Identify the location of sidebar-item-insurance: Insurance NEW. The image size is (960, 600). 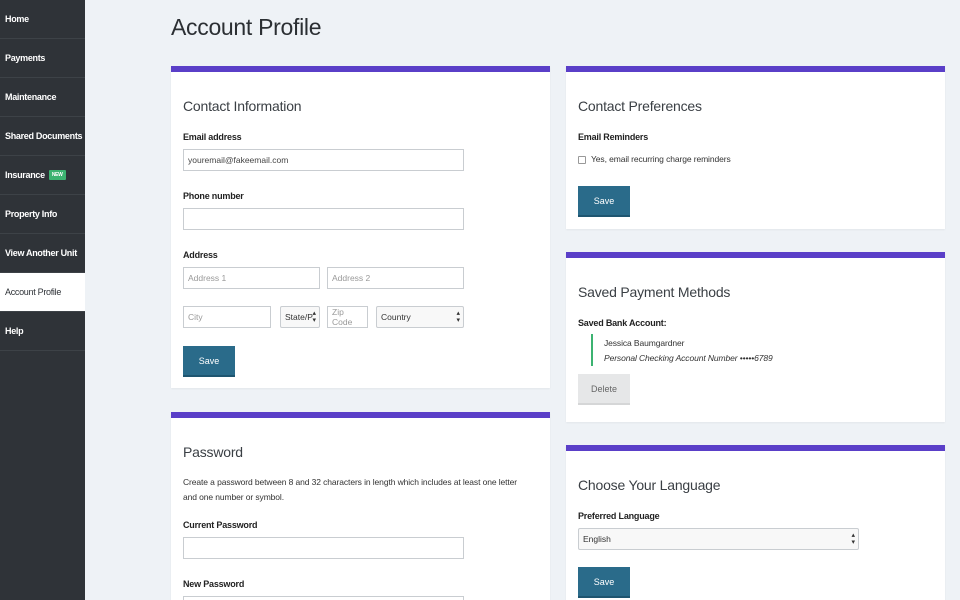
(42, 175).